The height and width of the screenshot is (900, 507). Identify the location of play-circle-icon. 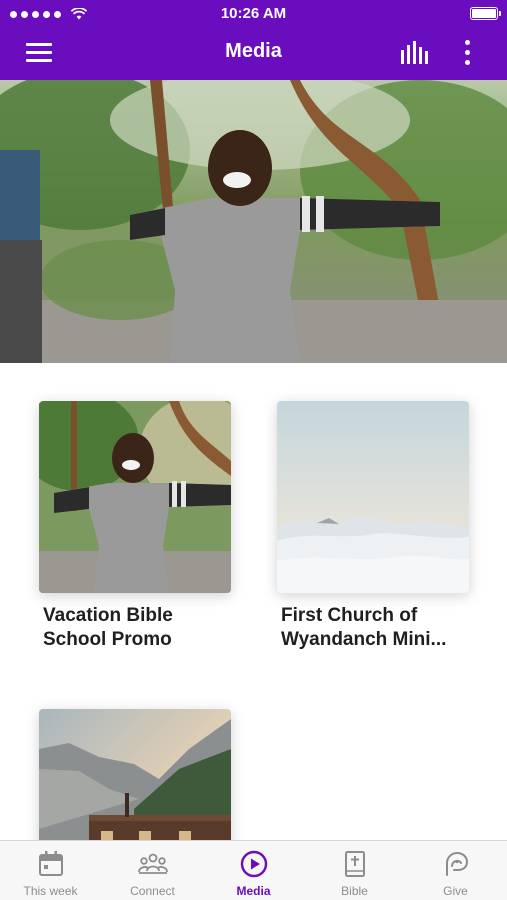
(254, 864).